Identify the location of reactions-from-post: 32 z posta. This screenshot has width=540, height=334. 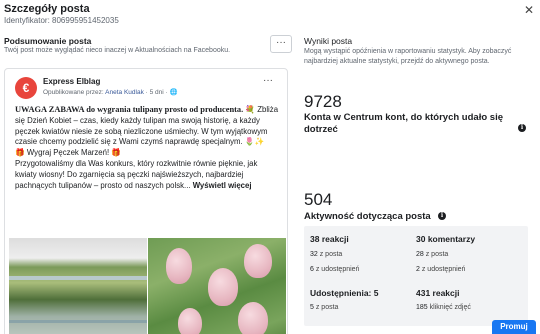
(326, 254).